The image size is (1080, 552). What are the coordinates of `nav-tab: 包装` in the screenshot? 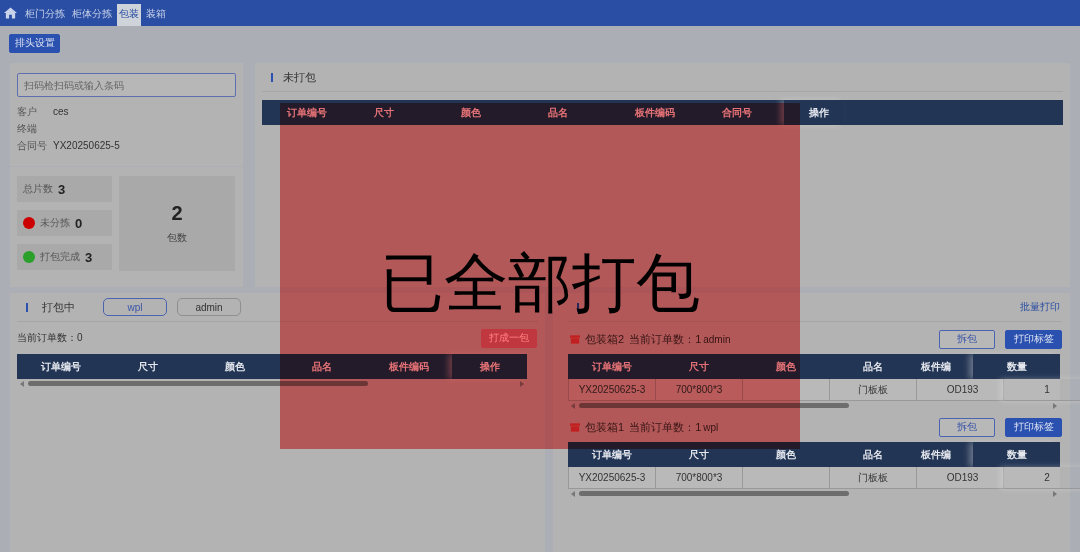 It's located at (129, 15).